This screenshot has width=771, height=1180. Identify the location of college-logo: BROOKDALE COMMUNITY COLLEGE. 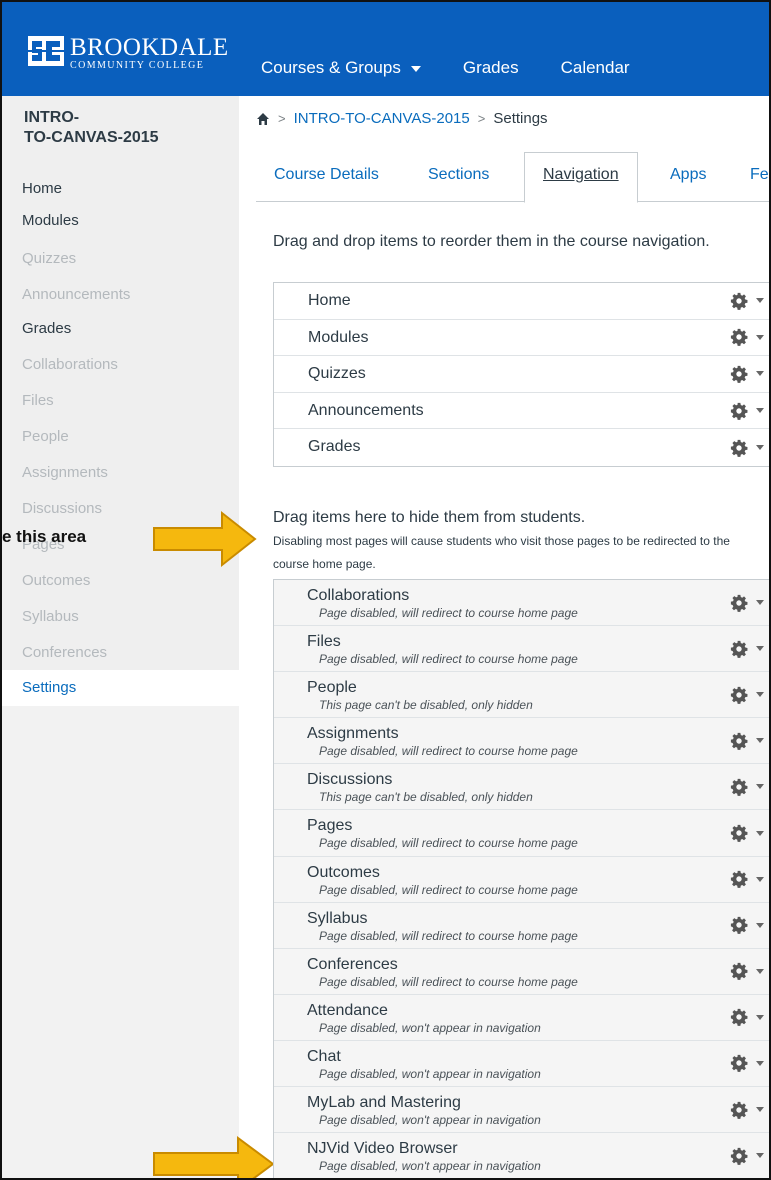
(128, 53).